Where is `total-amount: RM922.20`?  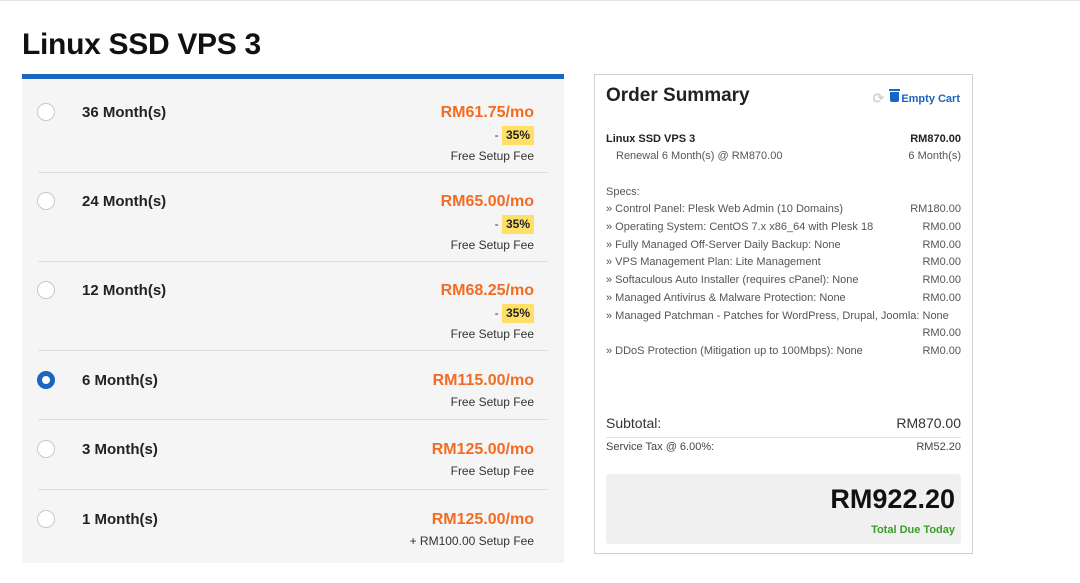
total-amount: RM922.20 is located at coordinates (892, 499).